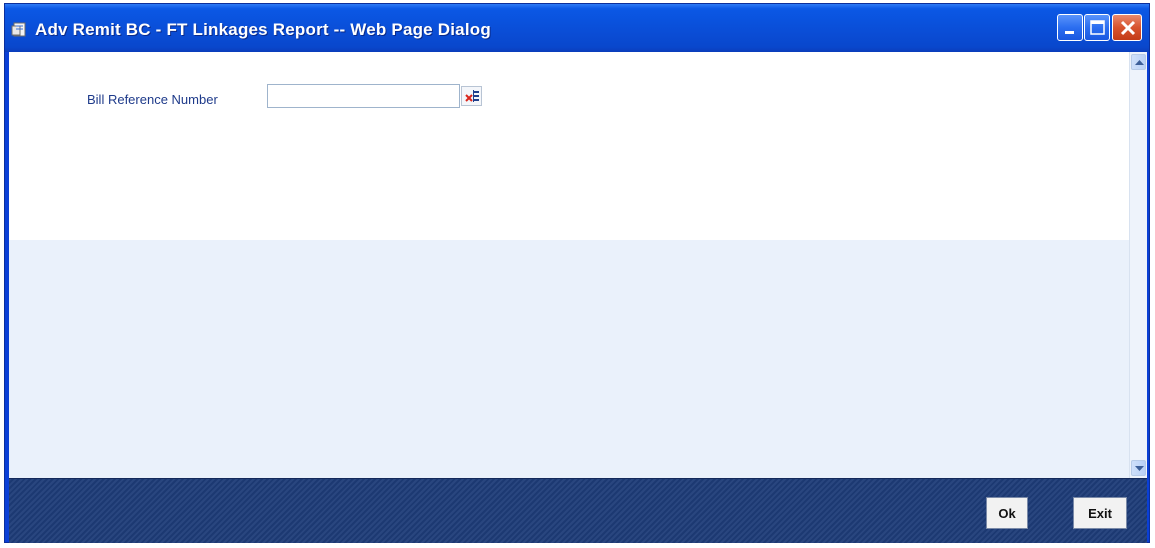  I want to click on close-button, so click(1127, 27).